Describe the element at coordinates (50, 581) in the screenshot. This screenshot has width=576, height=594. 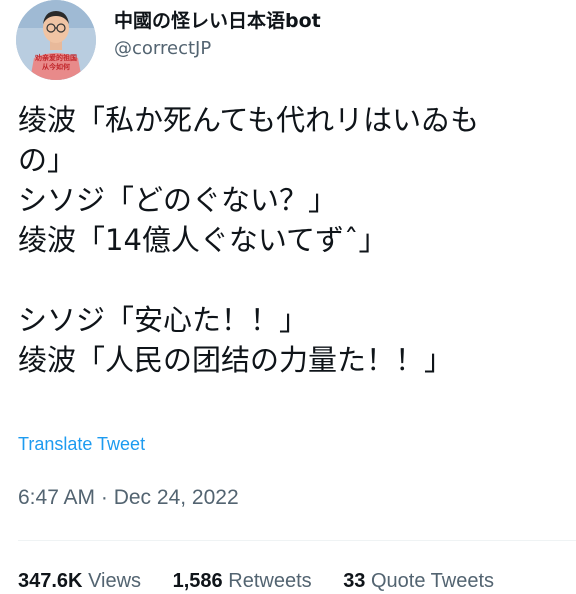
I see `views-count: 347.6K` at that location.